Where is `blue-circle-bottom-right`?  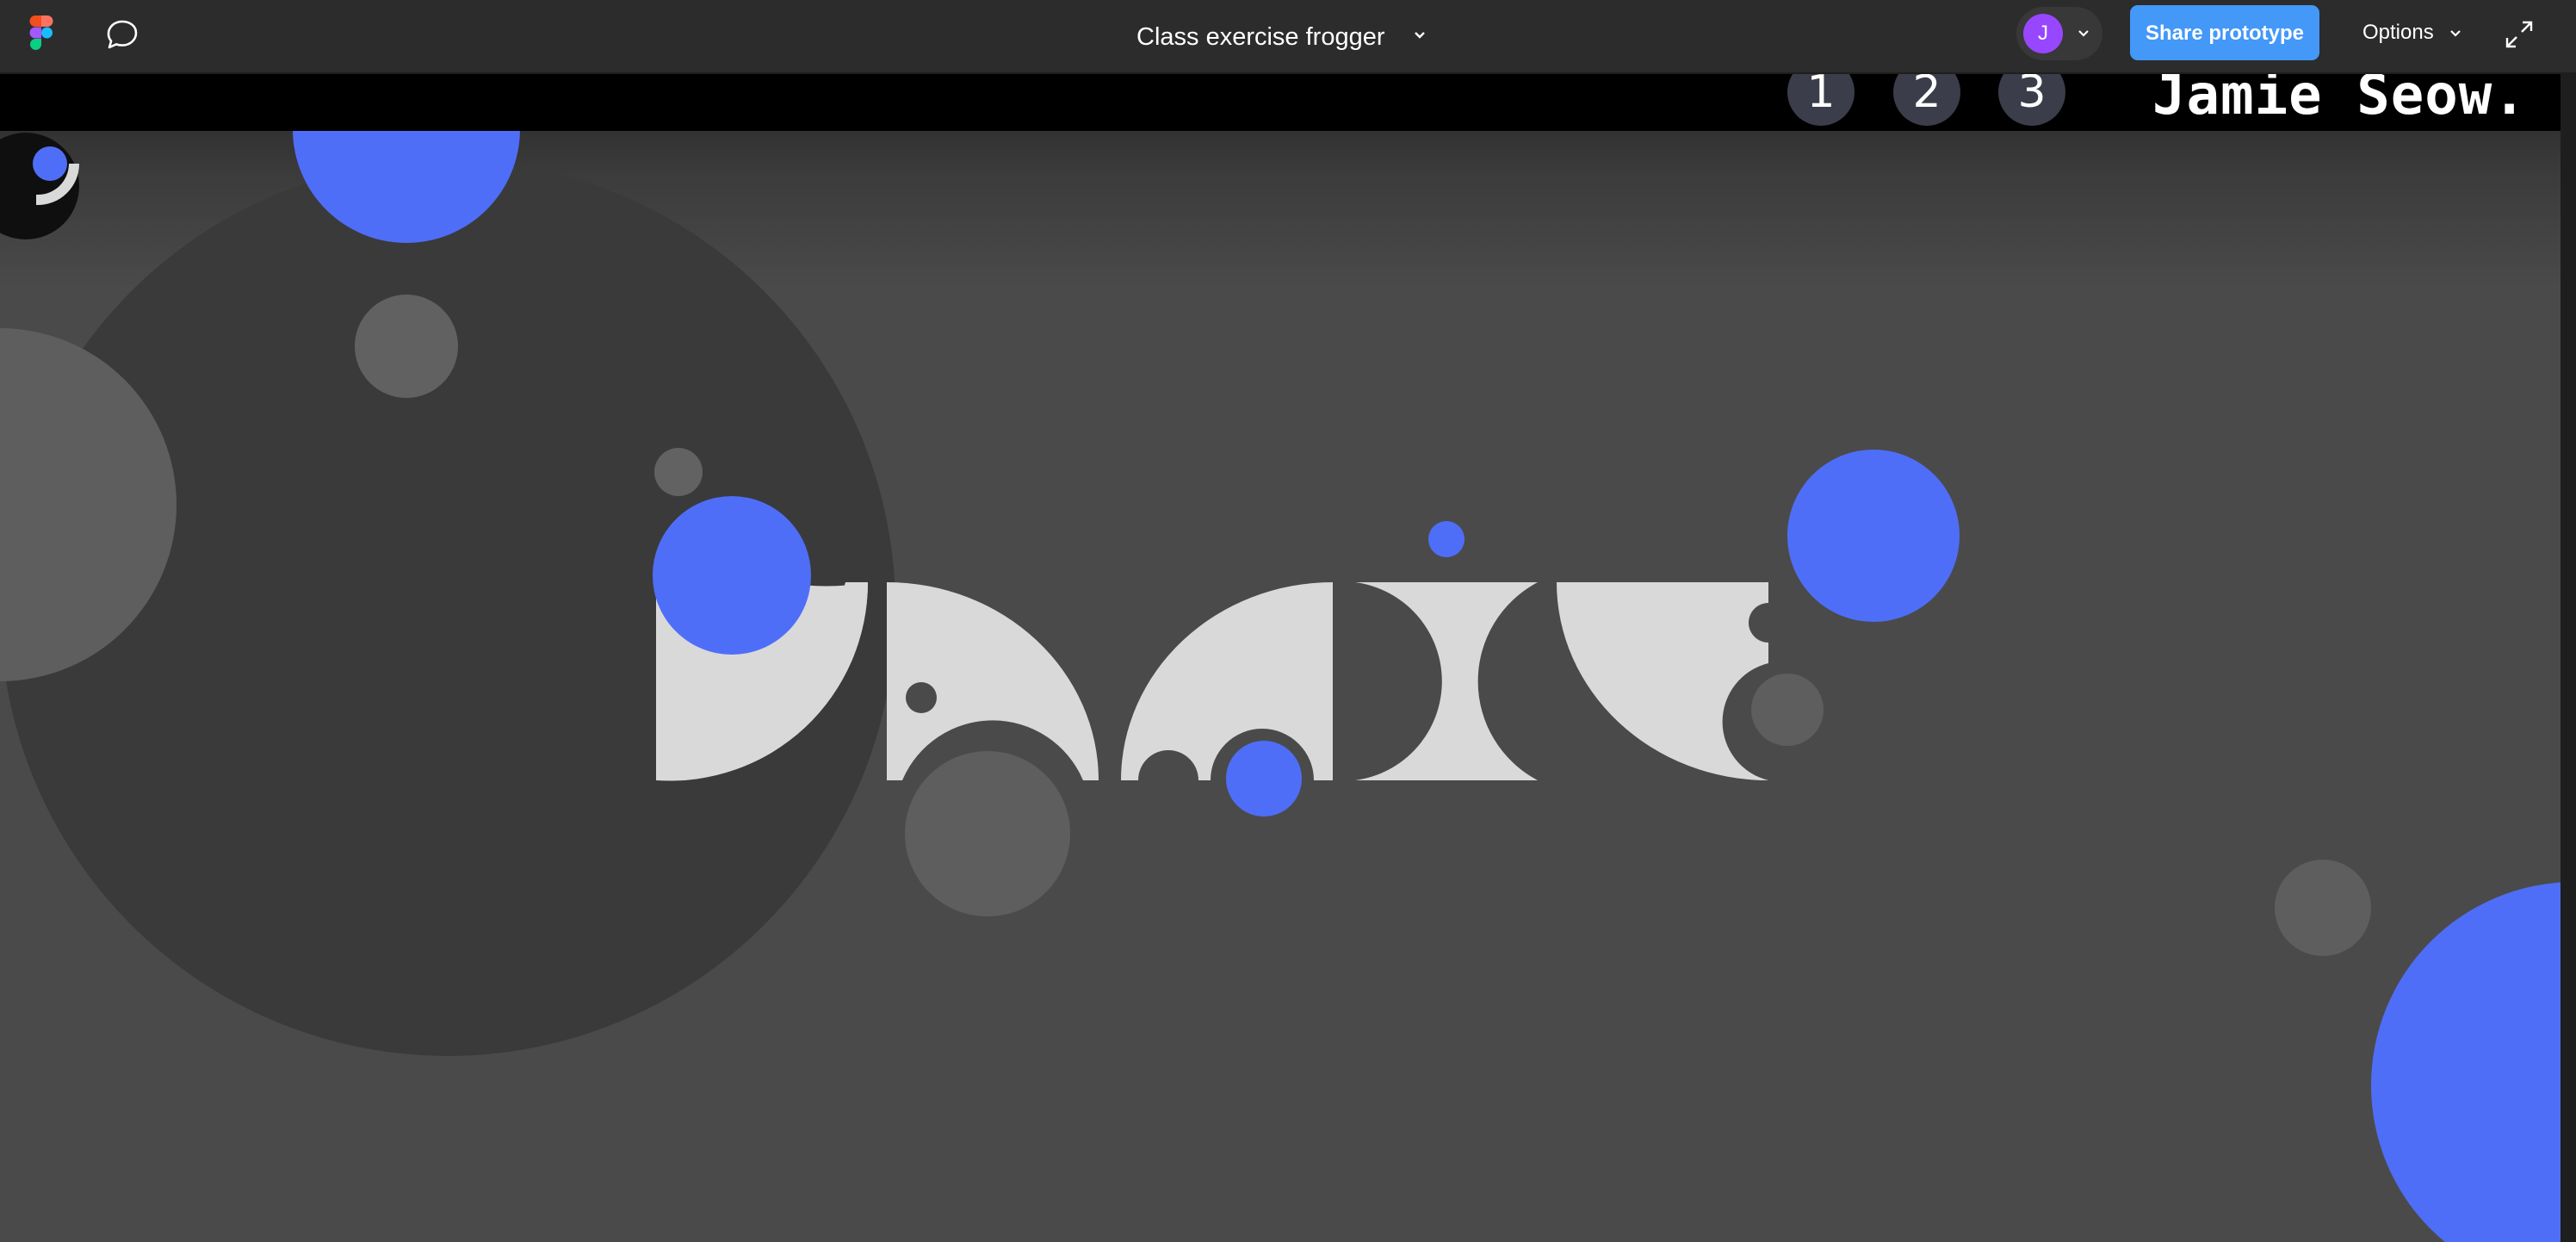 blue-circle-bottom-right is located at coordinates (2466, 1062).